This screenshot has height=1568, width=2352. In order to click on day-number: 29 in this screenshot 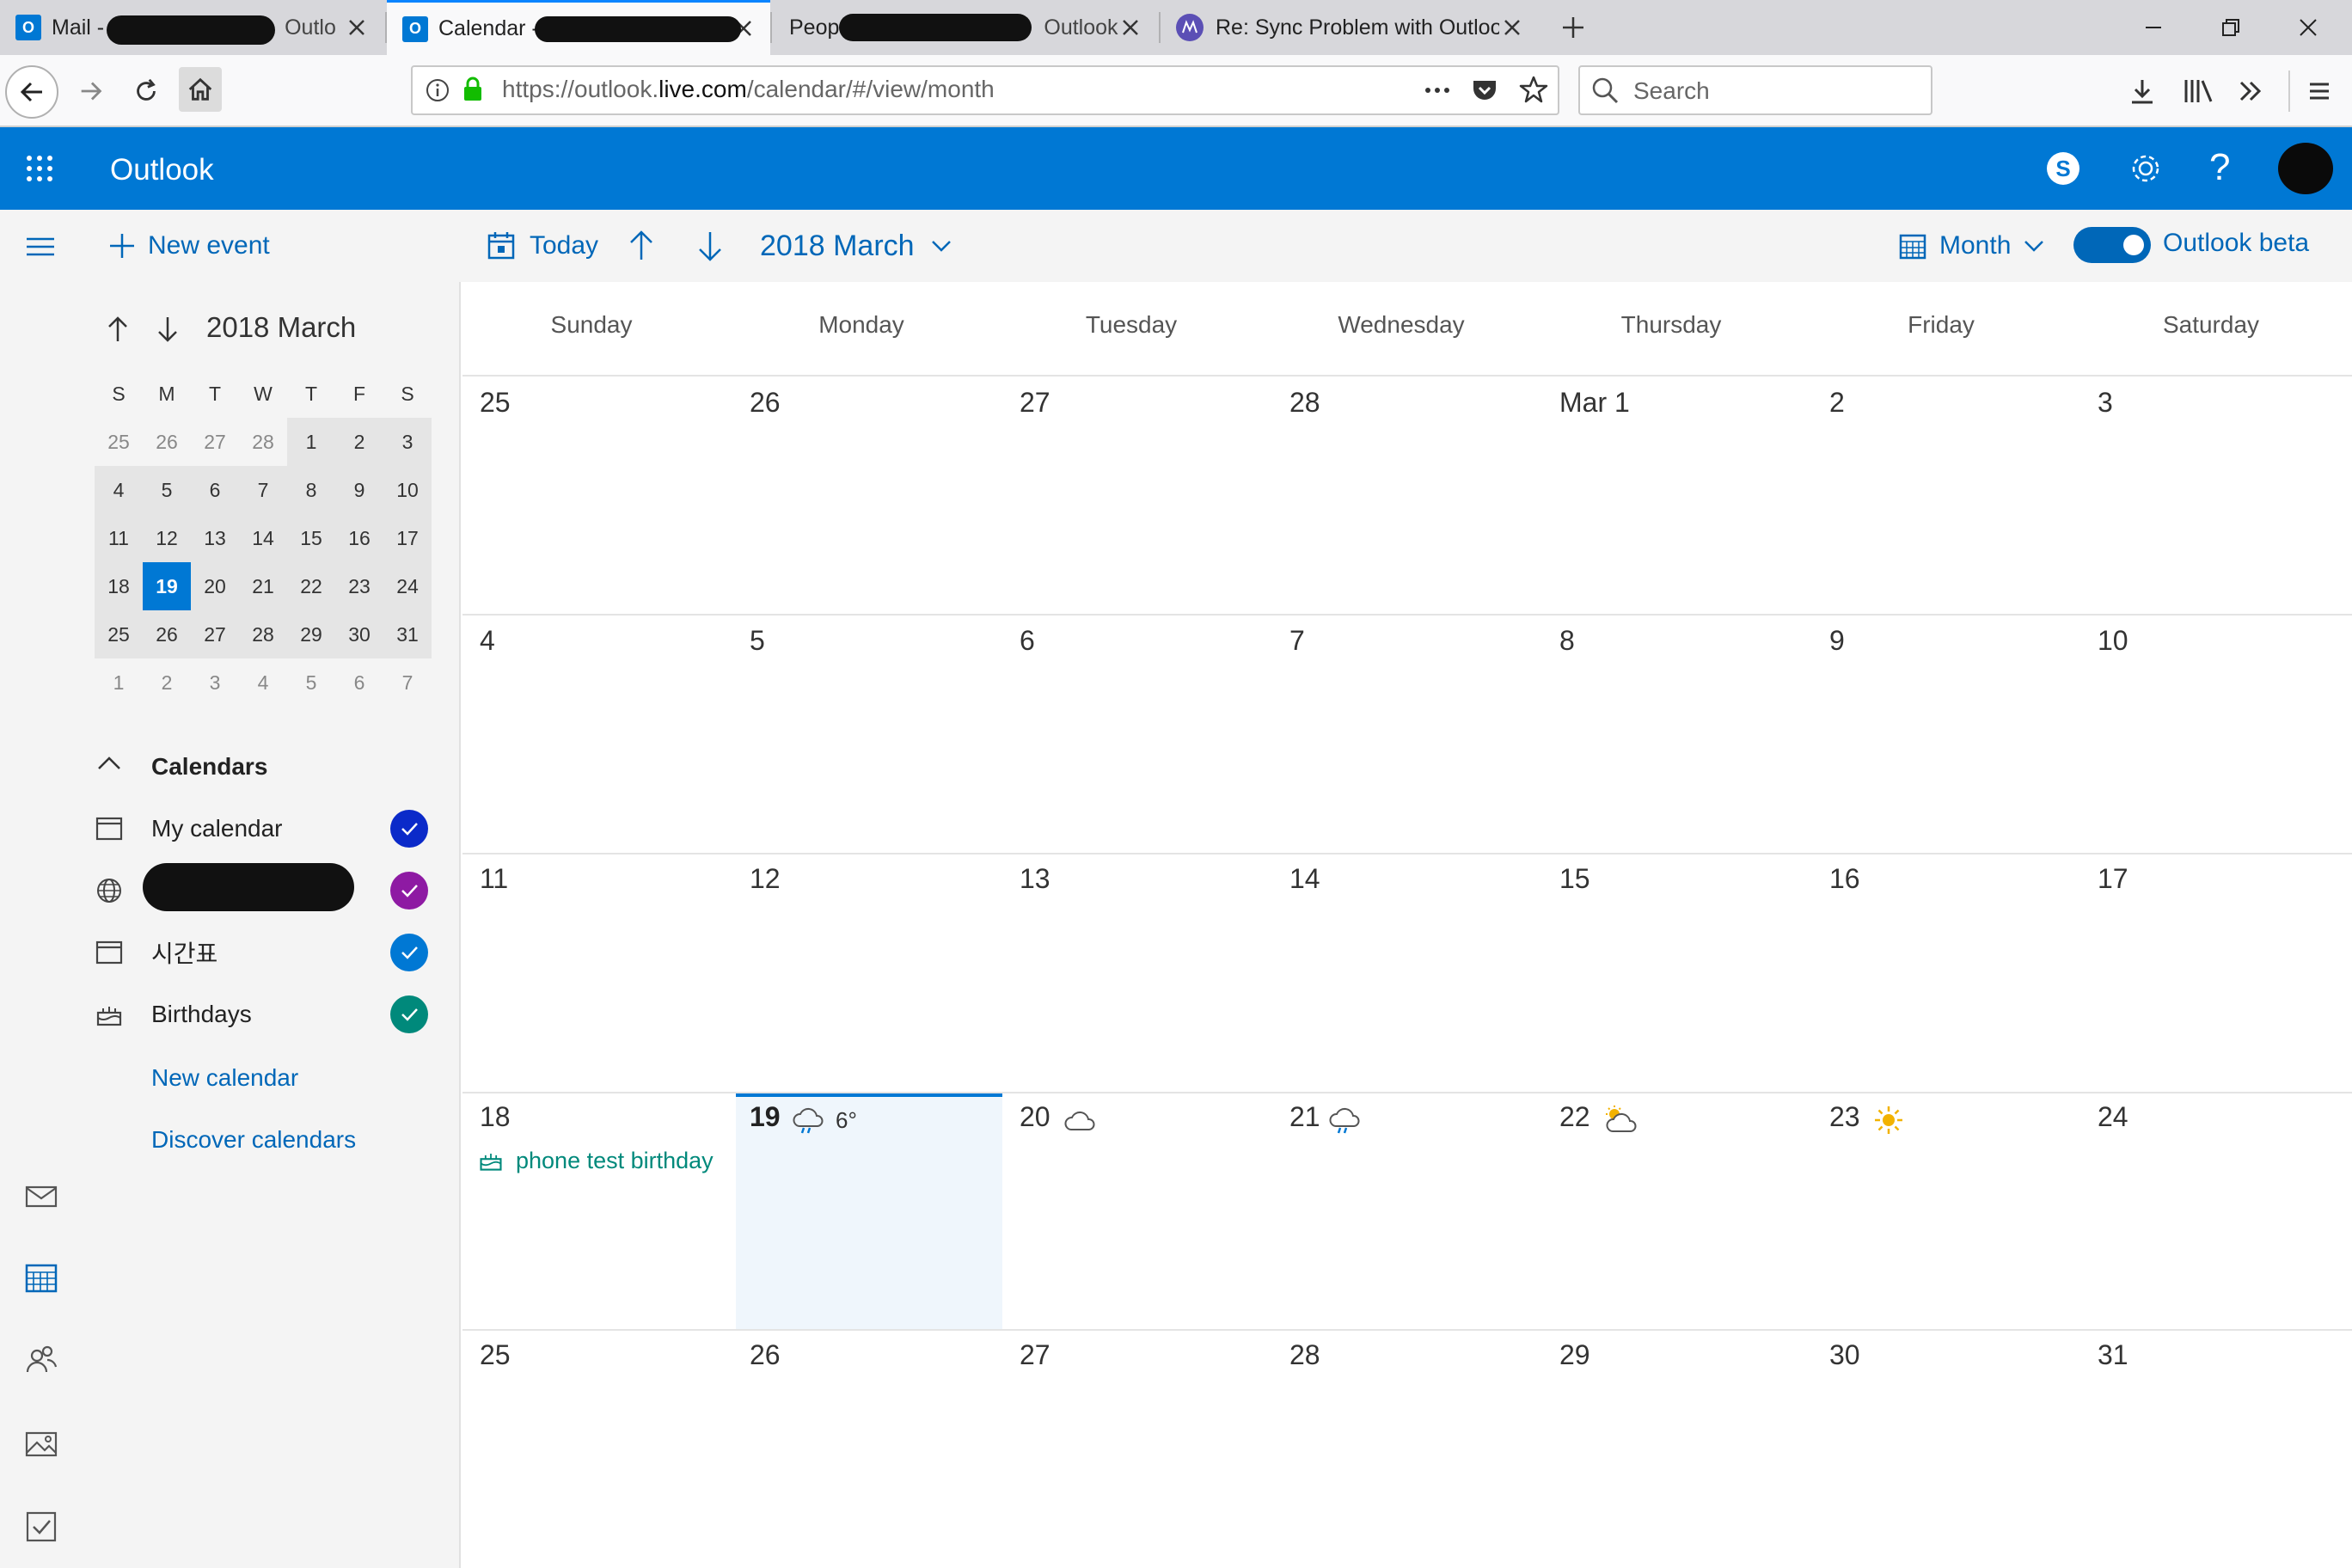, I will do `click(1574, 1355)`.